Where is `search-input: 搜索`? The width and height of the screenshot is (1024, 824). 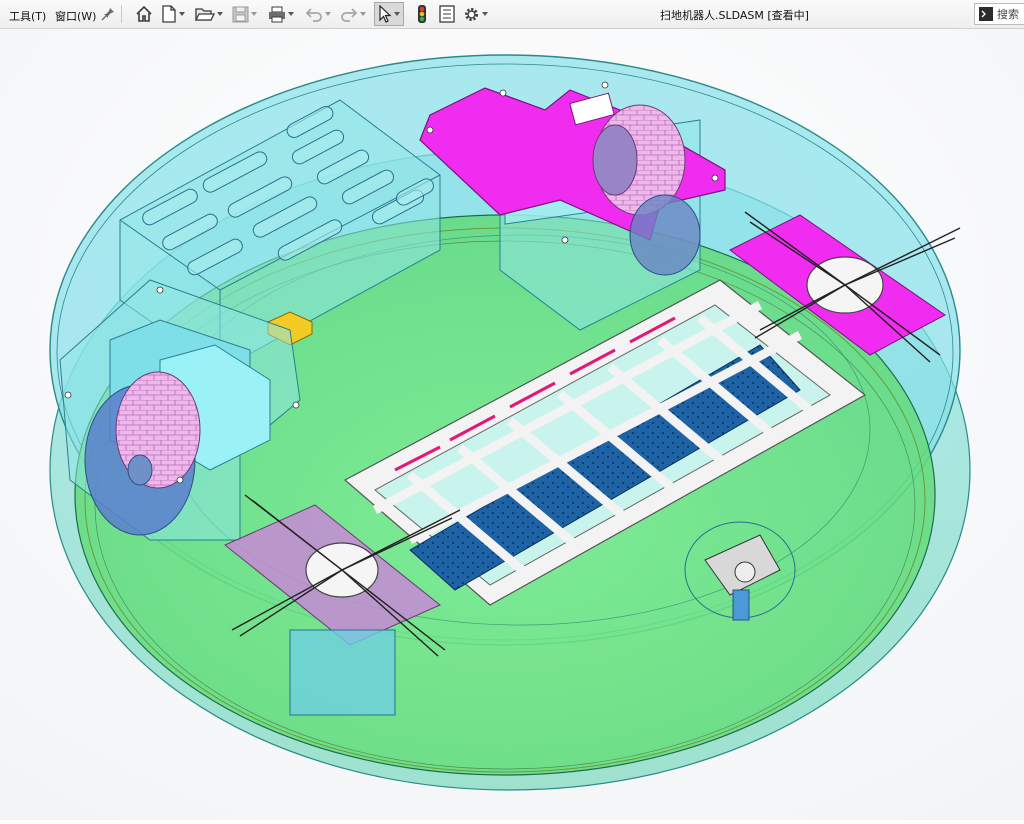 search-input: 搜索 is located at coordinates (999, 14).